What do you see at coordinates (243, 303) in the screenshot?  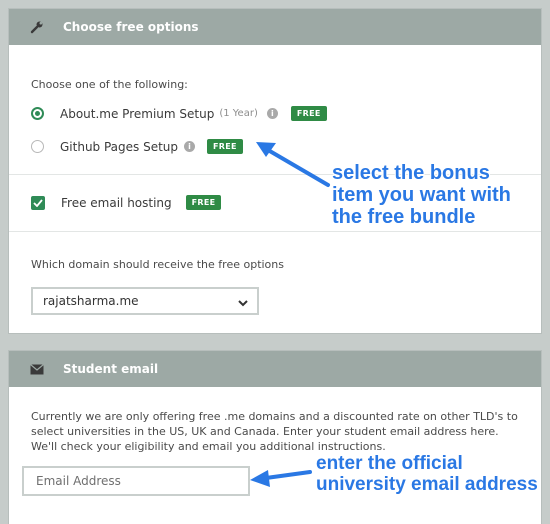 I see `chevron-down-icon` at bounding box center [243, 303].